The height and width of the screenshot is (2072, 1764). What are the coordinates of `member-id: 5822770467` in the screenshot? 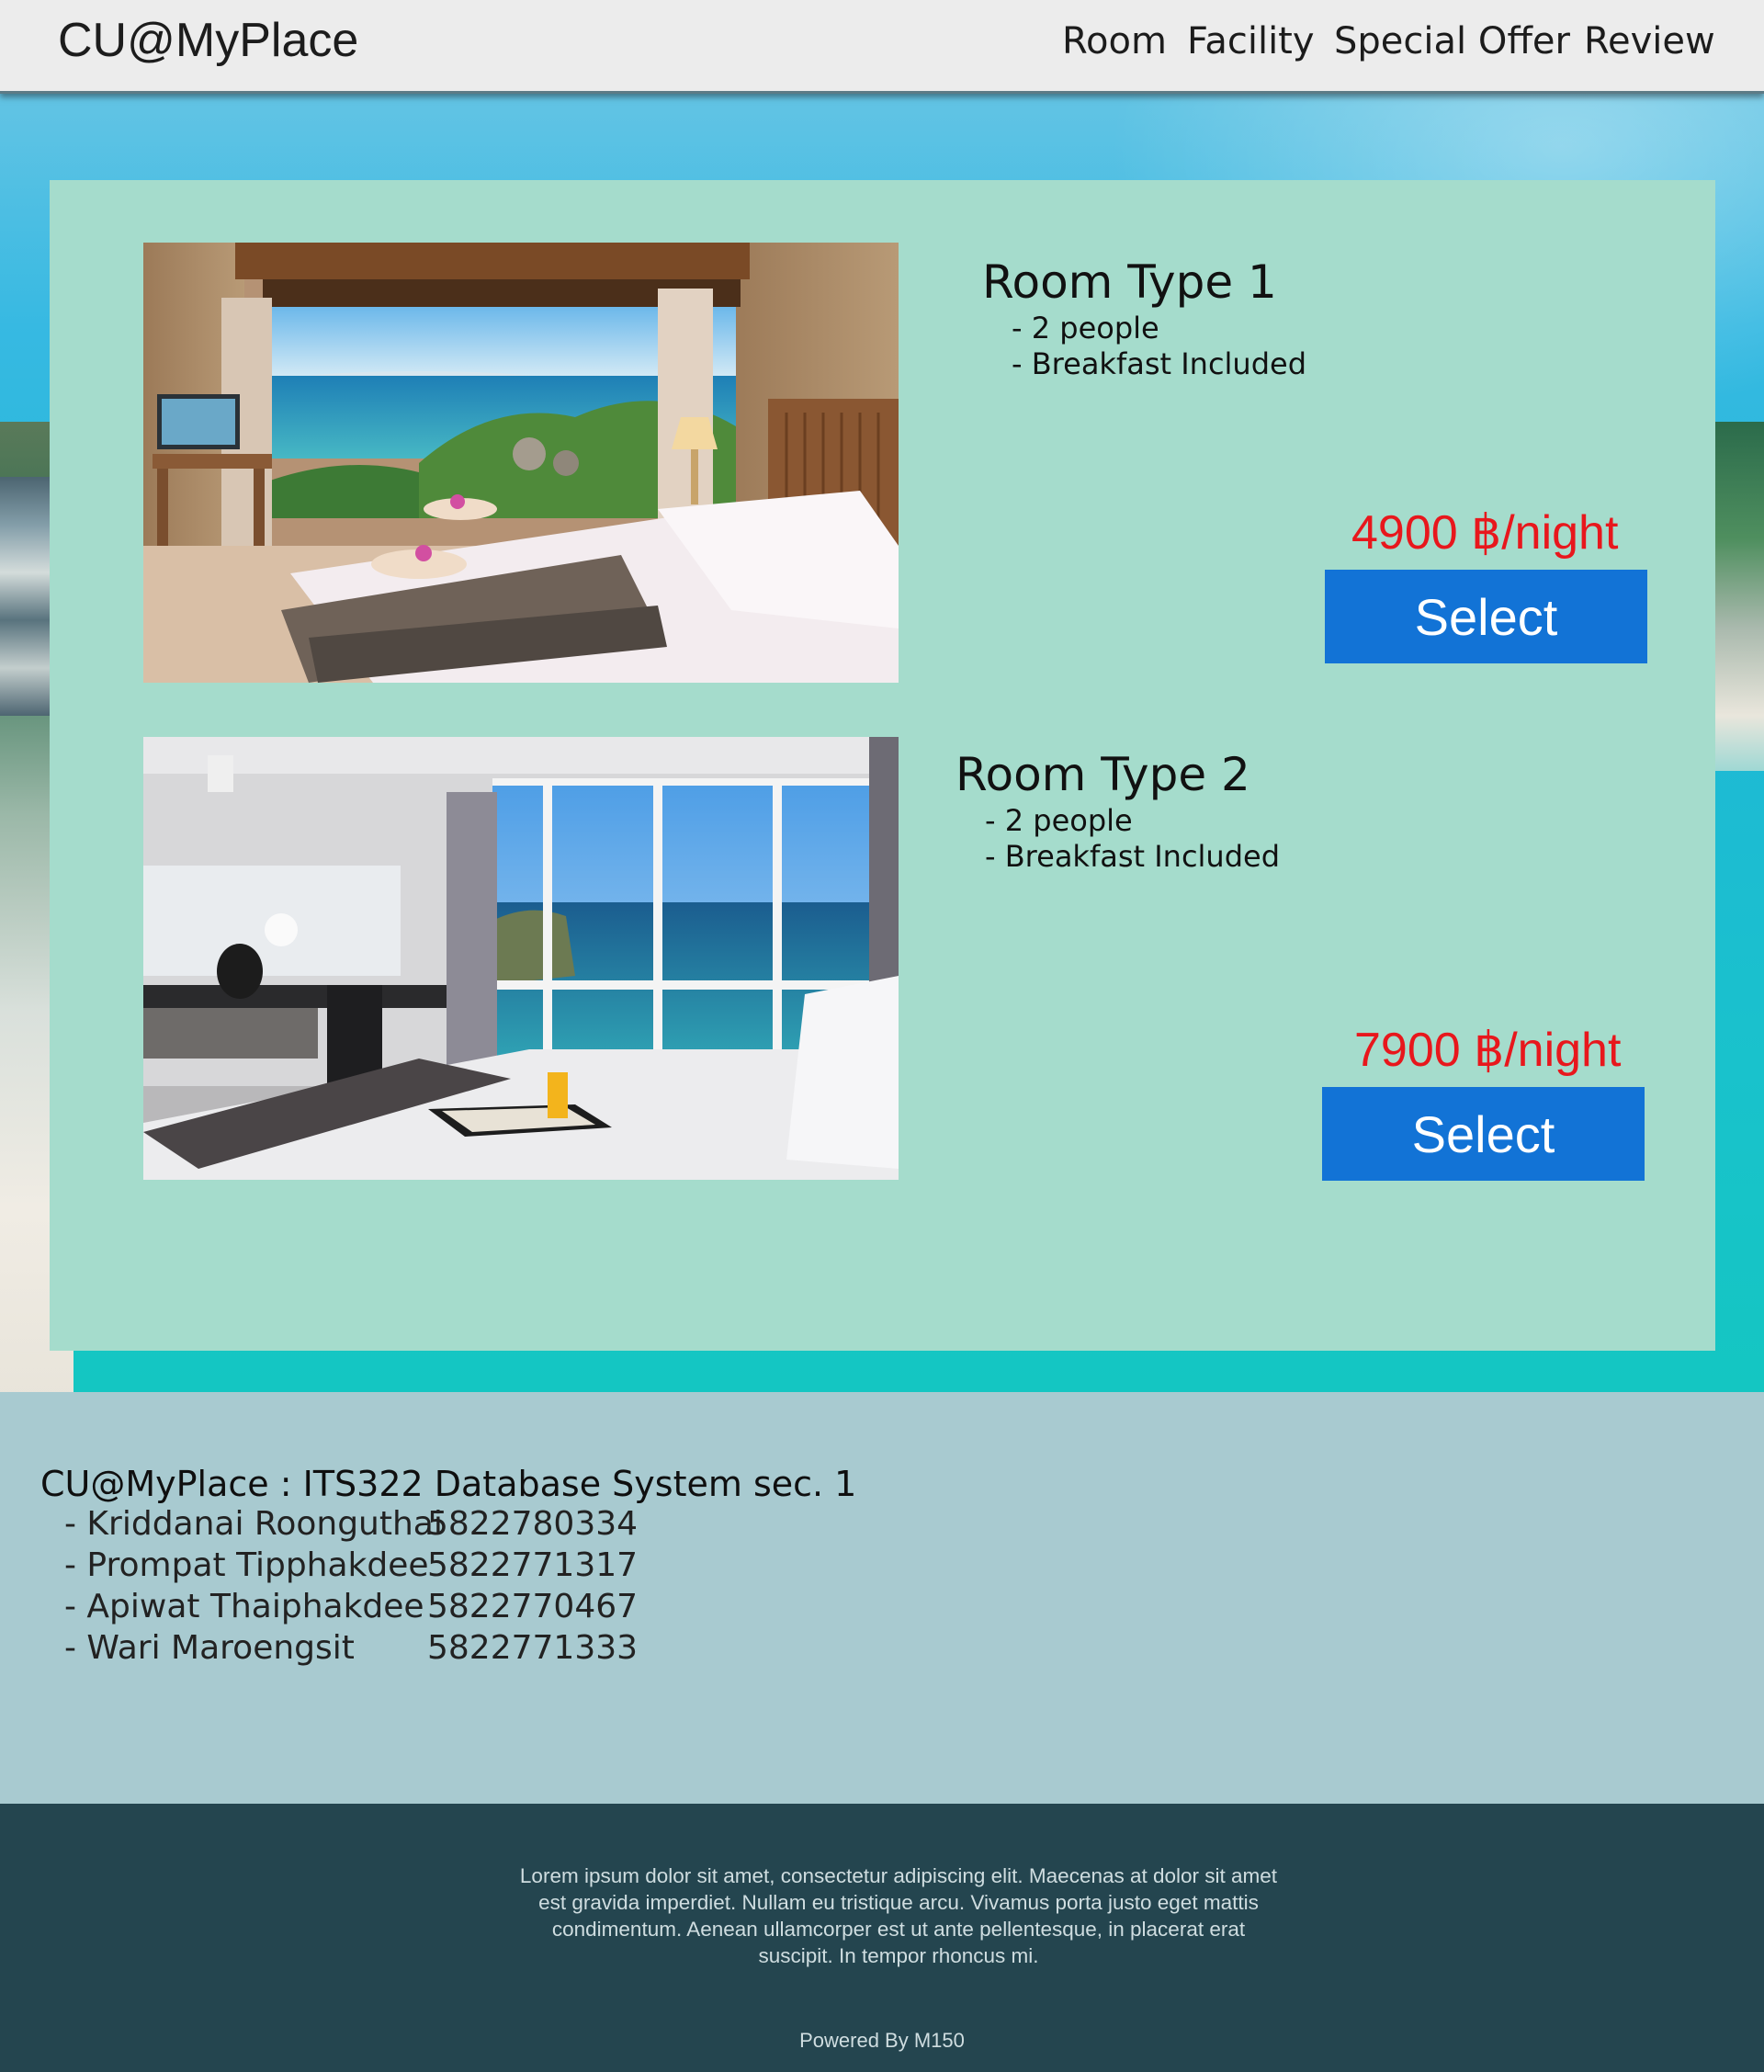 It's located at (533, 1606).